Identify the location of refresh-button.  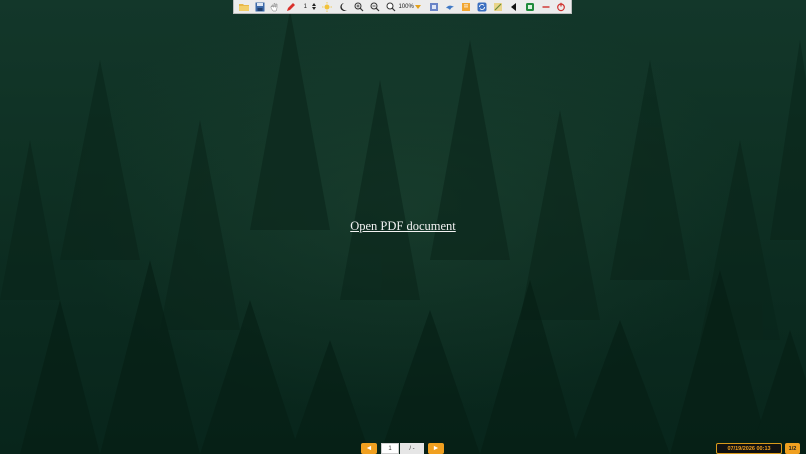
(481, 7).